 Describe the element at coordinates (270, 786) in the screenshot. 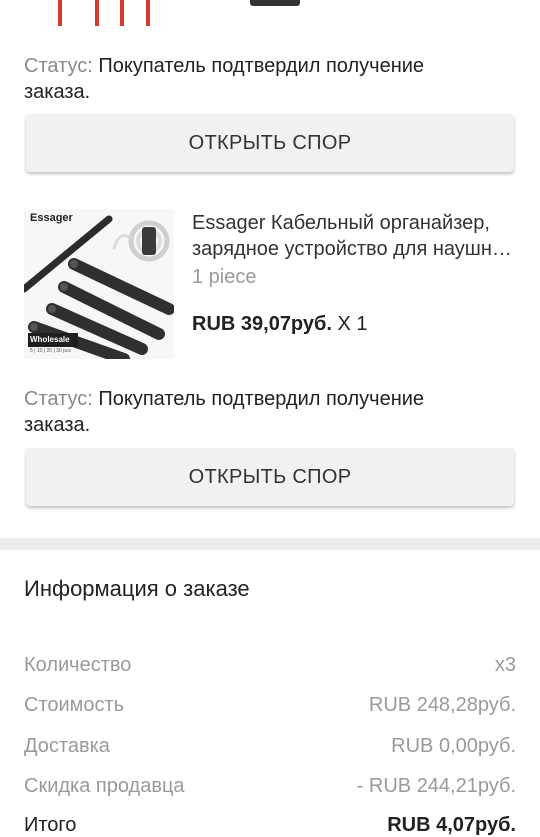

I see `order-info-row: Скидка продавца - RUB 244,21руб.` at that location.